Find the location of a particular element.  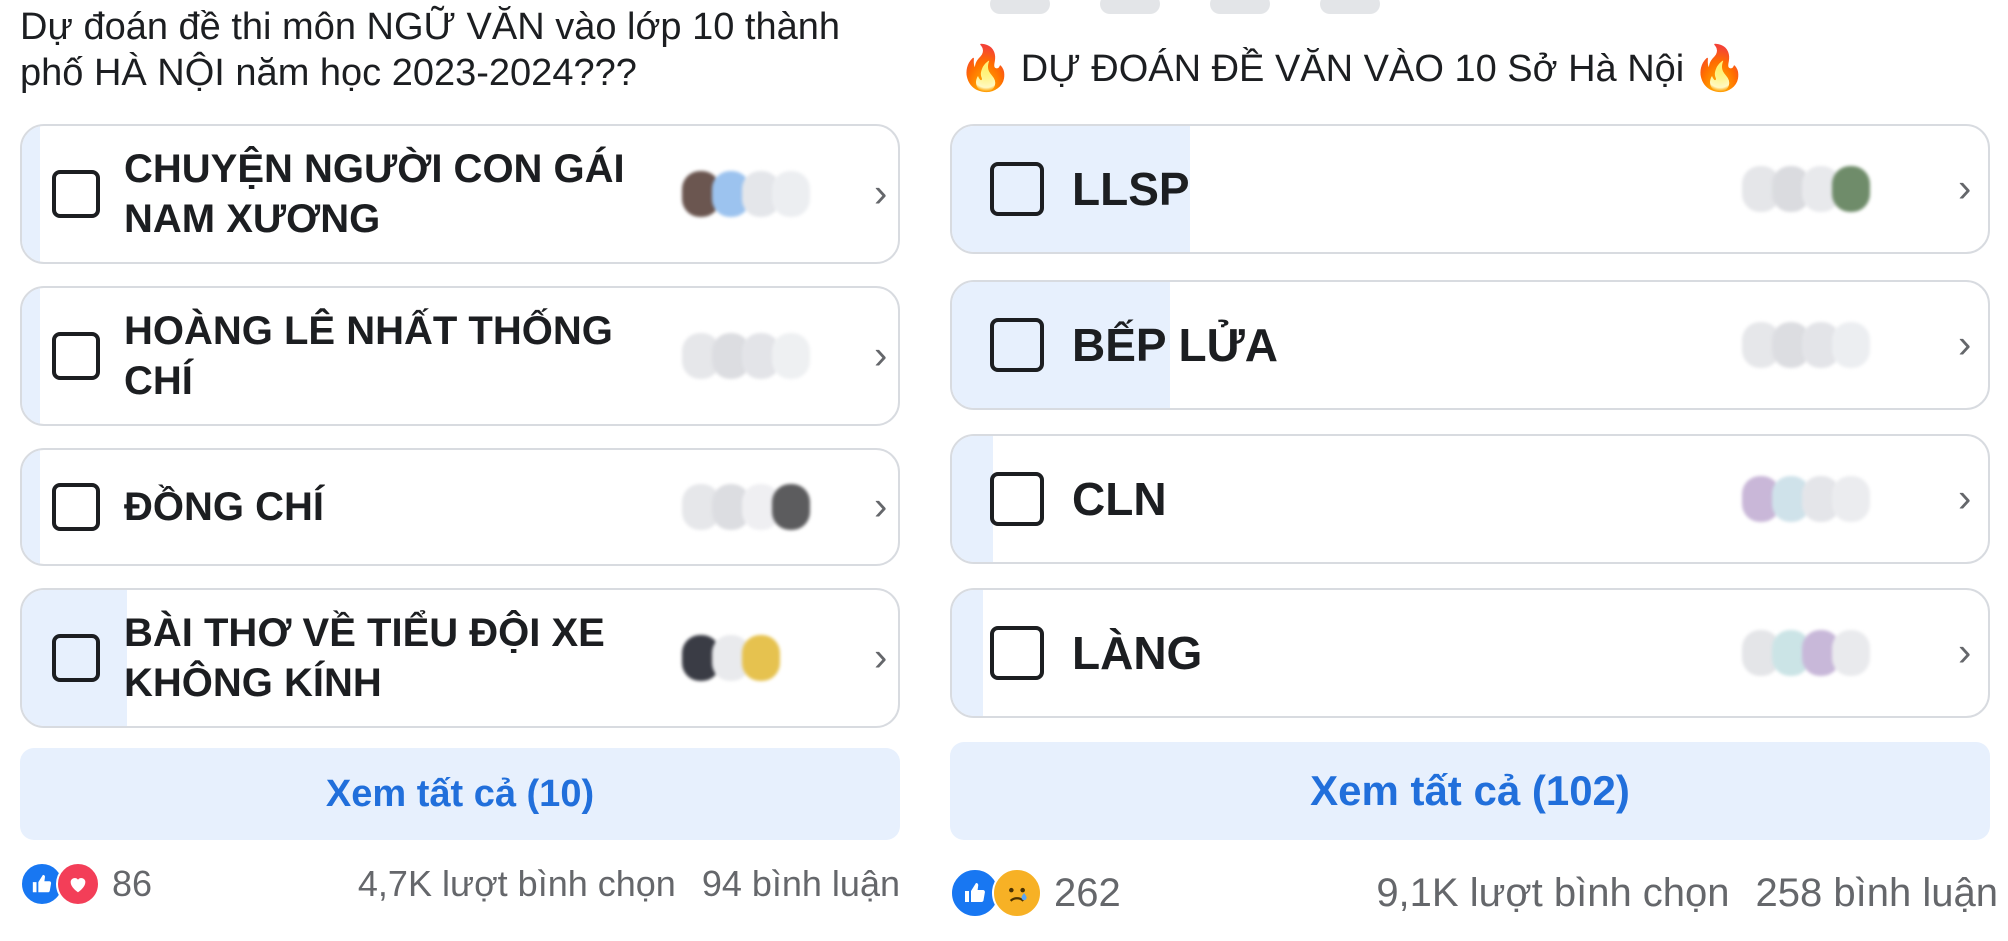

poll-title-text: DỰ ĐOÁN ĐỀ VĂN VÀO 10 Sở Hà Nội is located at coordinates (1352, 69).